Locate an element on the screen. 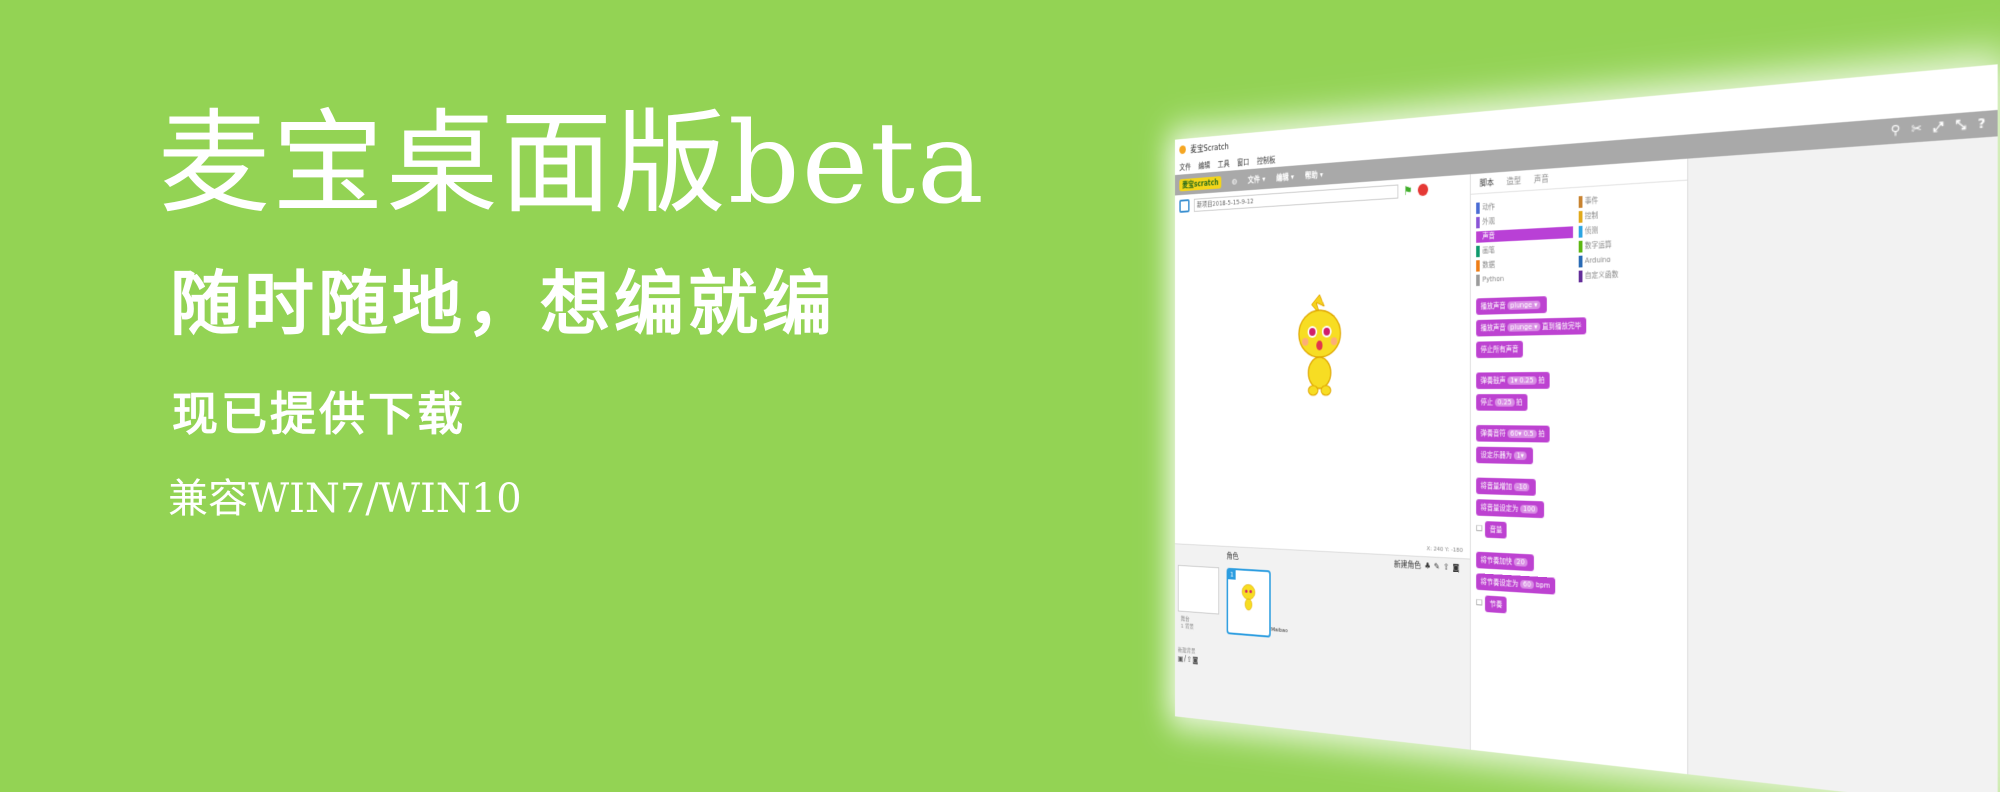  block-set-instrument: 设定乐器为 1▾ is located at coordinates (1504, 455).